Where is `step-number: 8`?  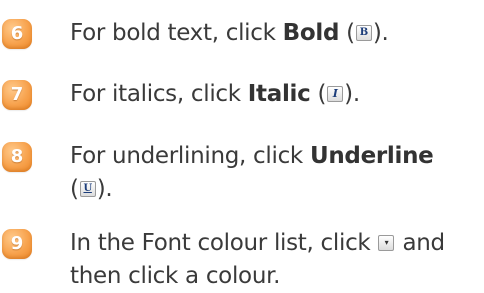
step-number: 8 is located at coordinates (17, 156).